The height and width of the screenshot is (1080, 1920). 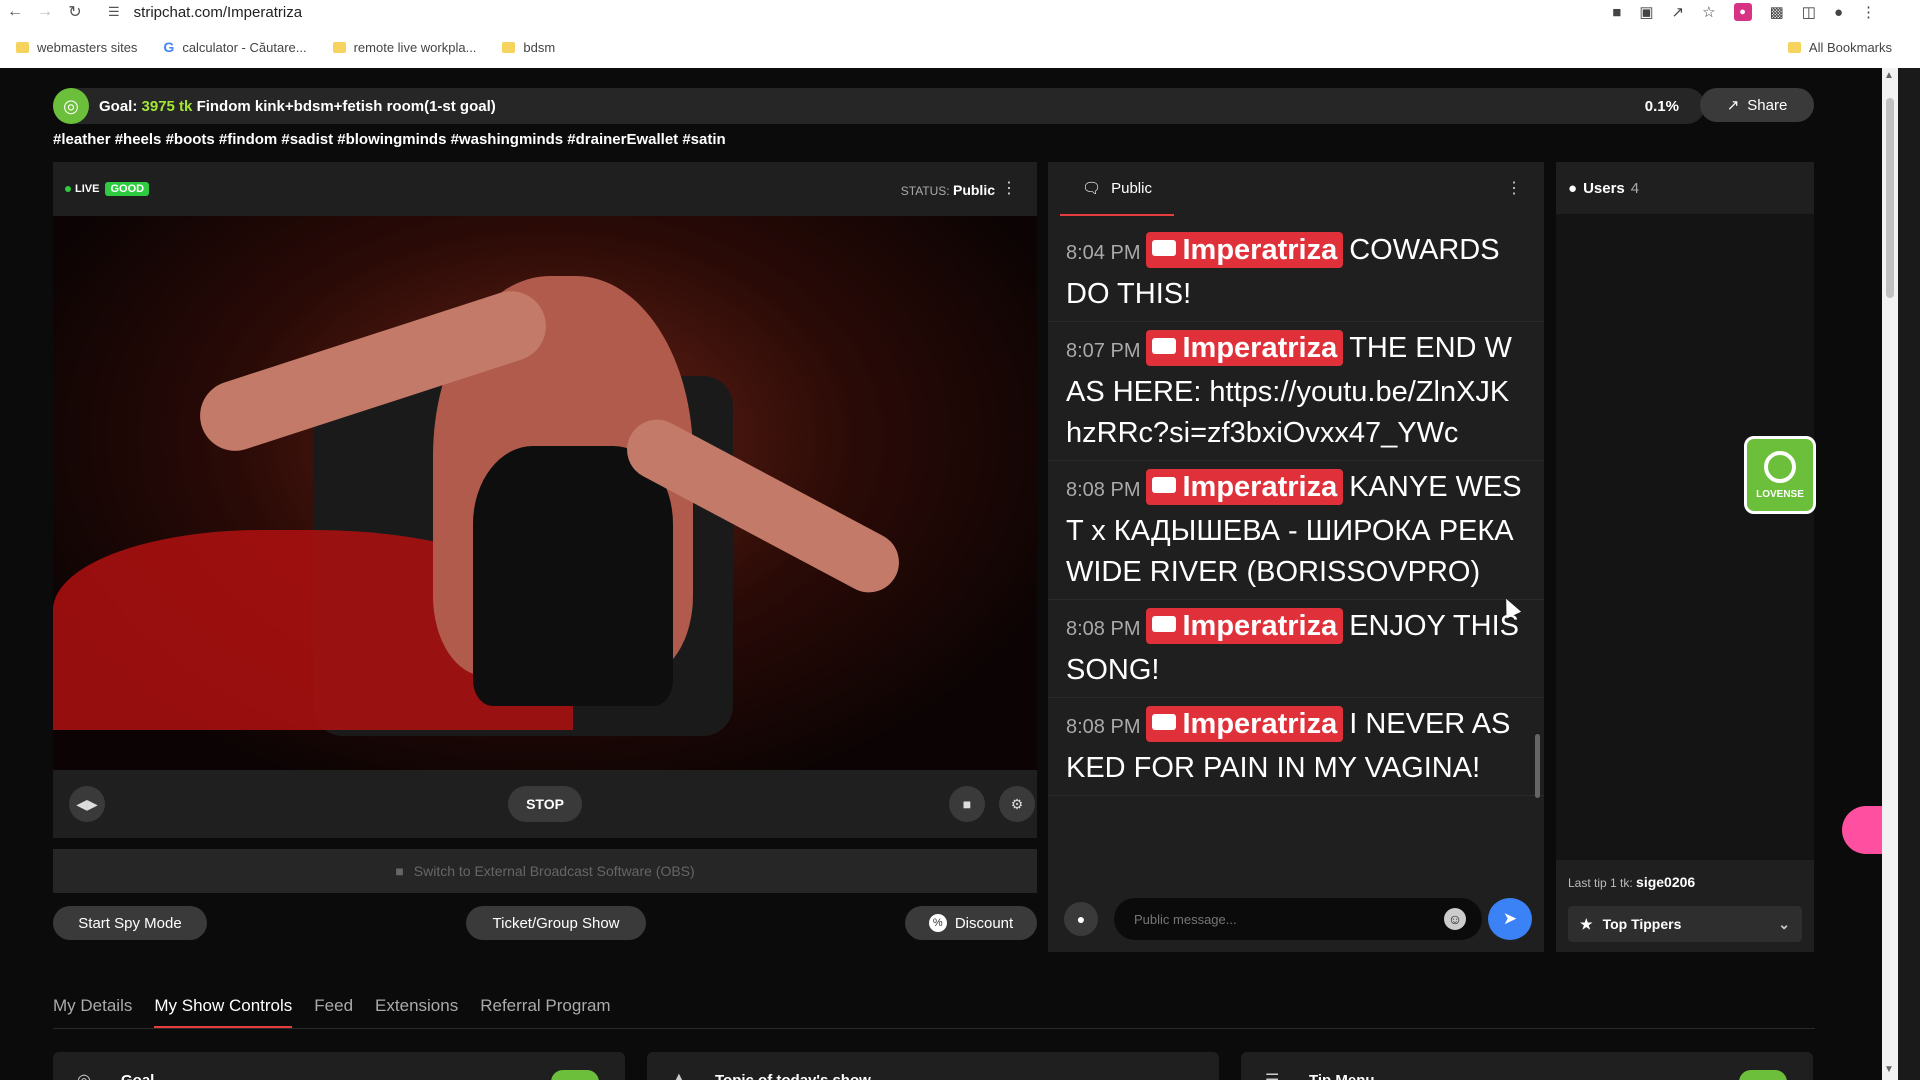 I want to click on tab-my-details: My Details, so click(x=92, y=1012).